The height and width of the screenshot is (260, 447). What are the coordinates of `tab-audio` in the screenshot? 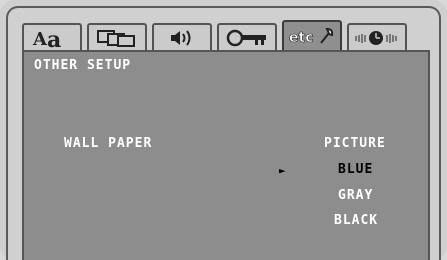 It's located at (182, 36).